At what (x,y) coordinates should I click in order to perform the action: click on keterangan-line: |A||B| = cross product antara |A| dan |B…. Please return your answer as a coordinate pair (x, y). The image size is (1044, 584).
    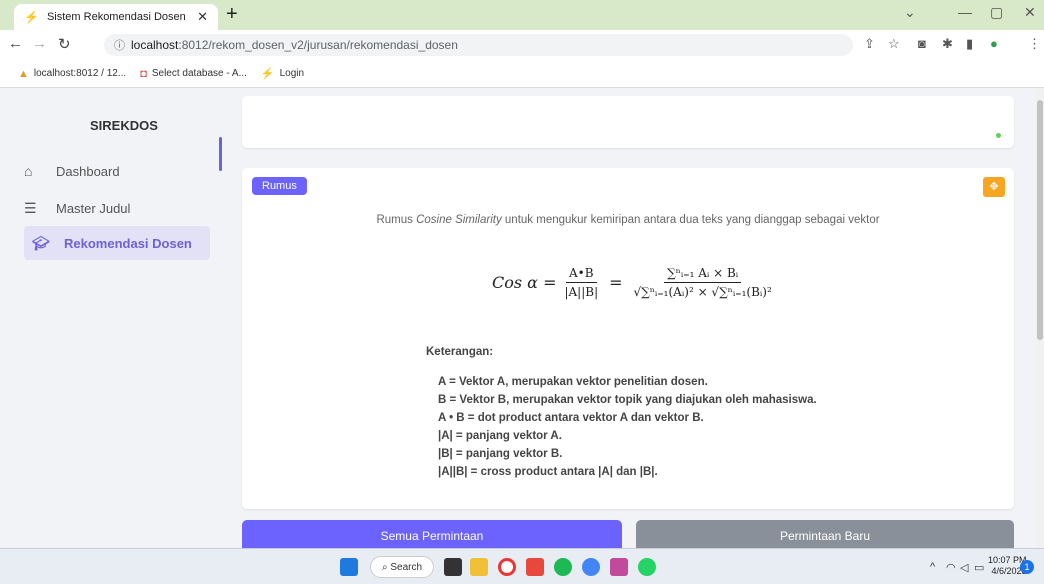
    Looking at the image, I should click on (548, 472).